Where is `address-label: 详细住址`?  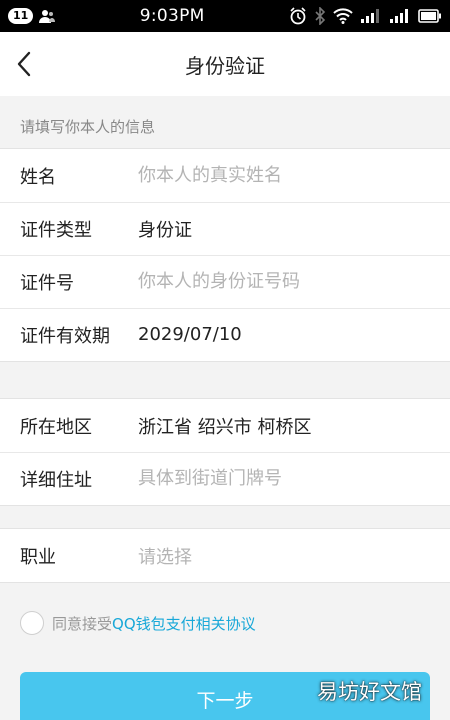
address-label: 详细住址 is located at coordinates (56, 480).